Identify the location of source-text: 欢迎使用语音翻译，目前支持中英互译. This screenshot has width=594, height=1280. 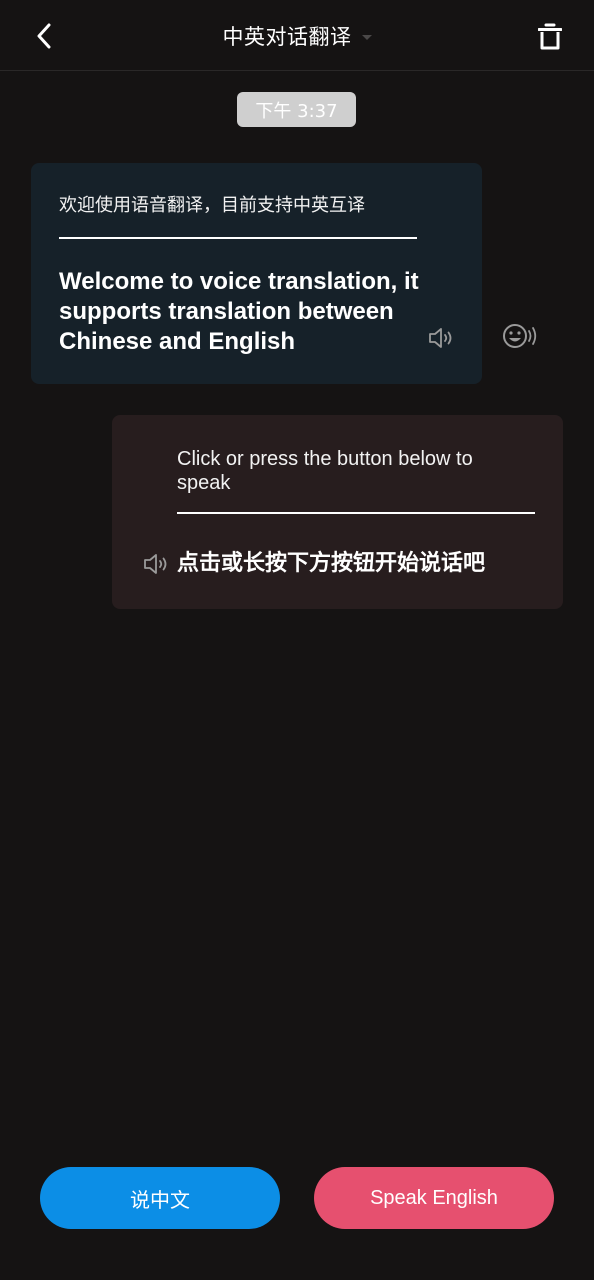
(212, 205).